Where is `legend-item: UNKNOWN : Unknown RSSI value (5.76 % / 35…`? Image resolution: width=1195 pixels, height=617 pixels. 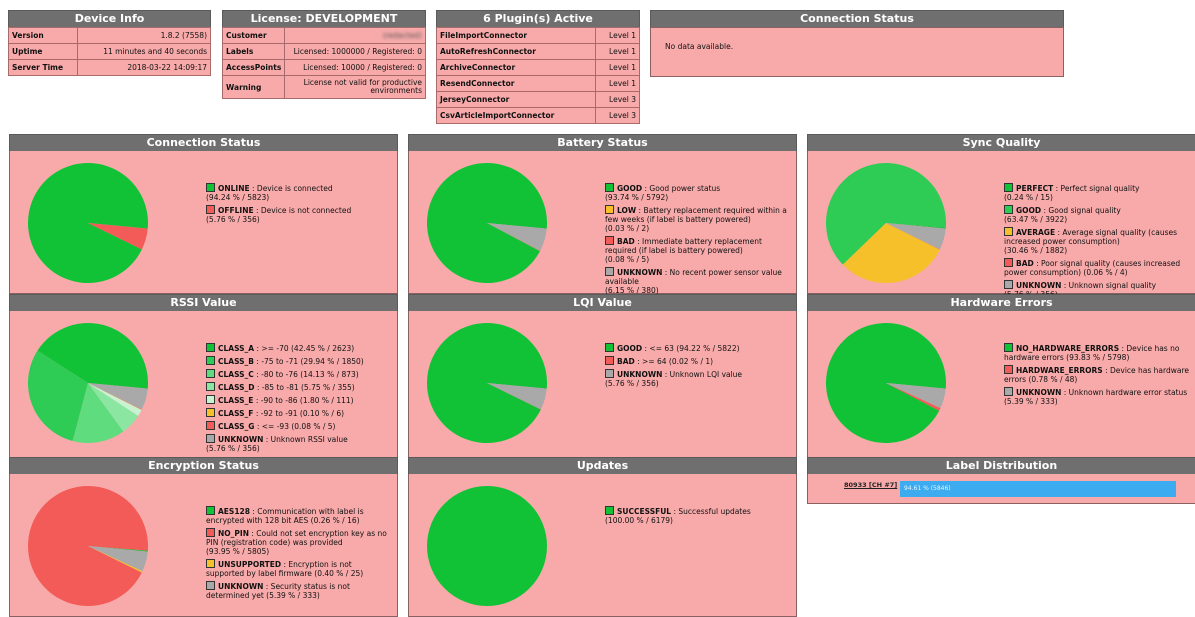 legend-item: UNKNOWN : Unknown RSSI value (5.76 % / 35… is located at coordinates (298, 443).